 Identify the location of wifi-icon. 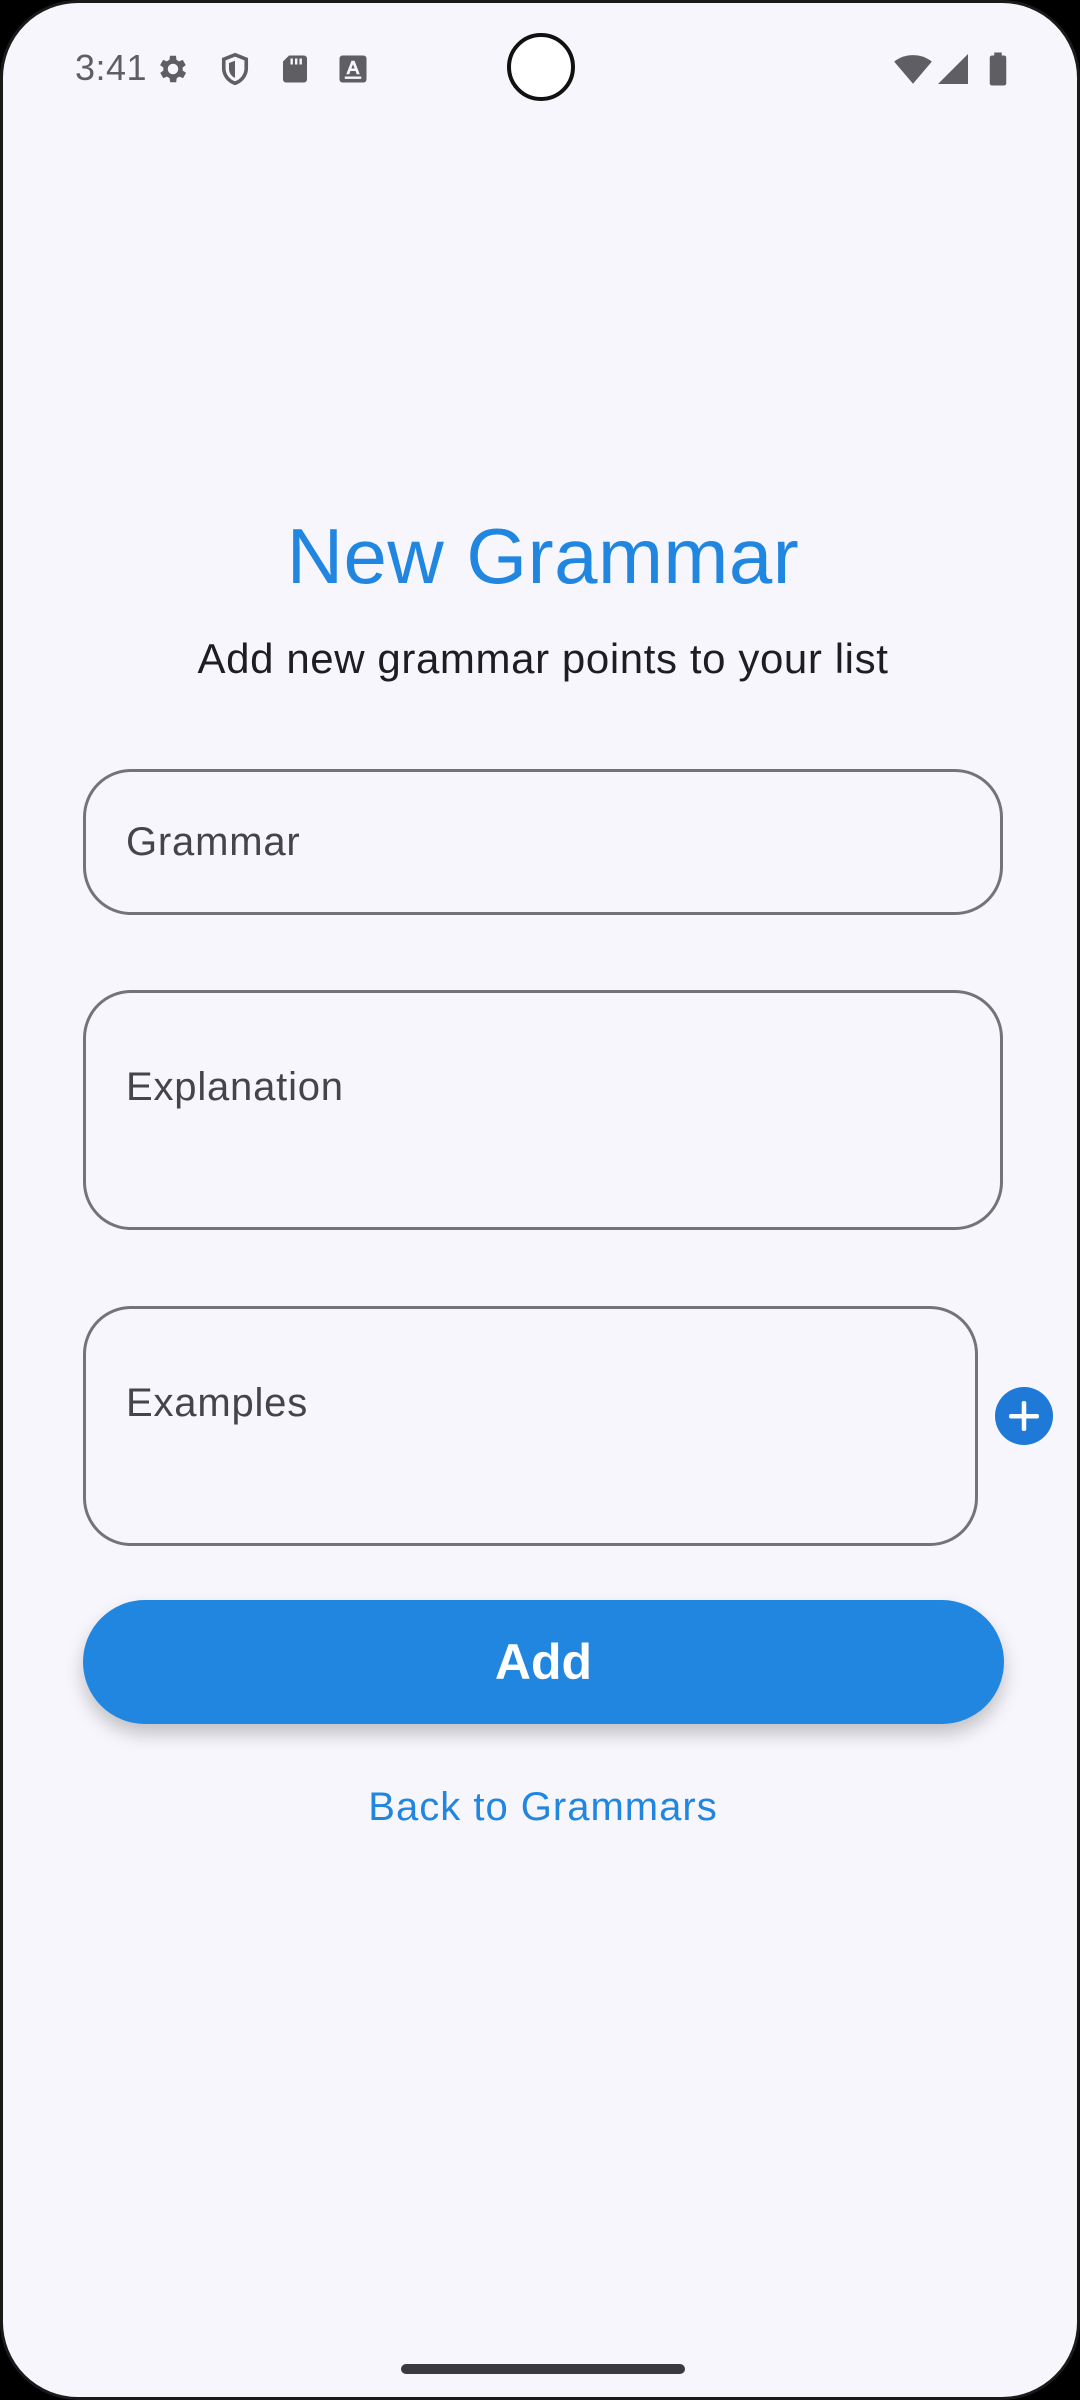
(913, 69).